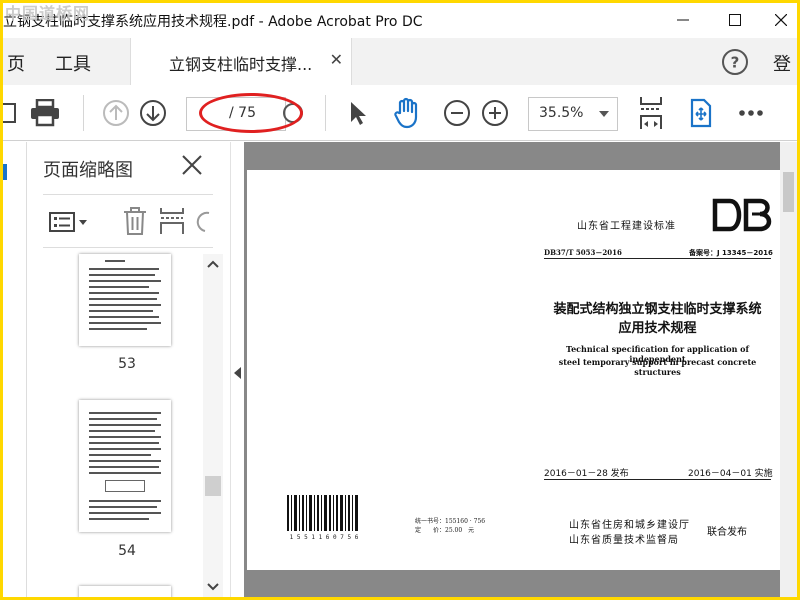 The width and height of the screenshot is (800, 600). I want to click on maximize-button, so click(735, 20).